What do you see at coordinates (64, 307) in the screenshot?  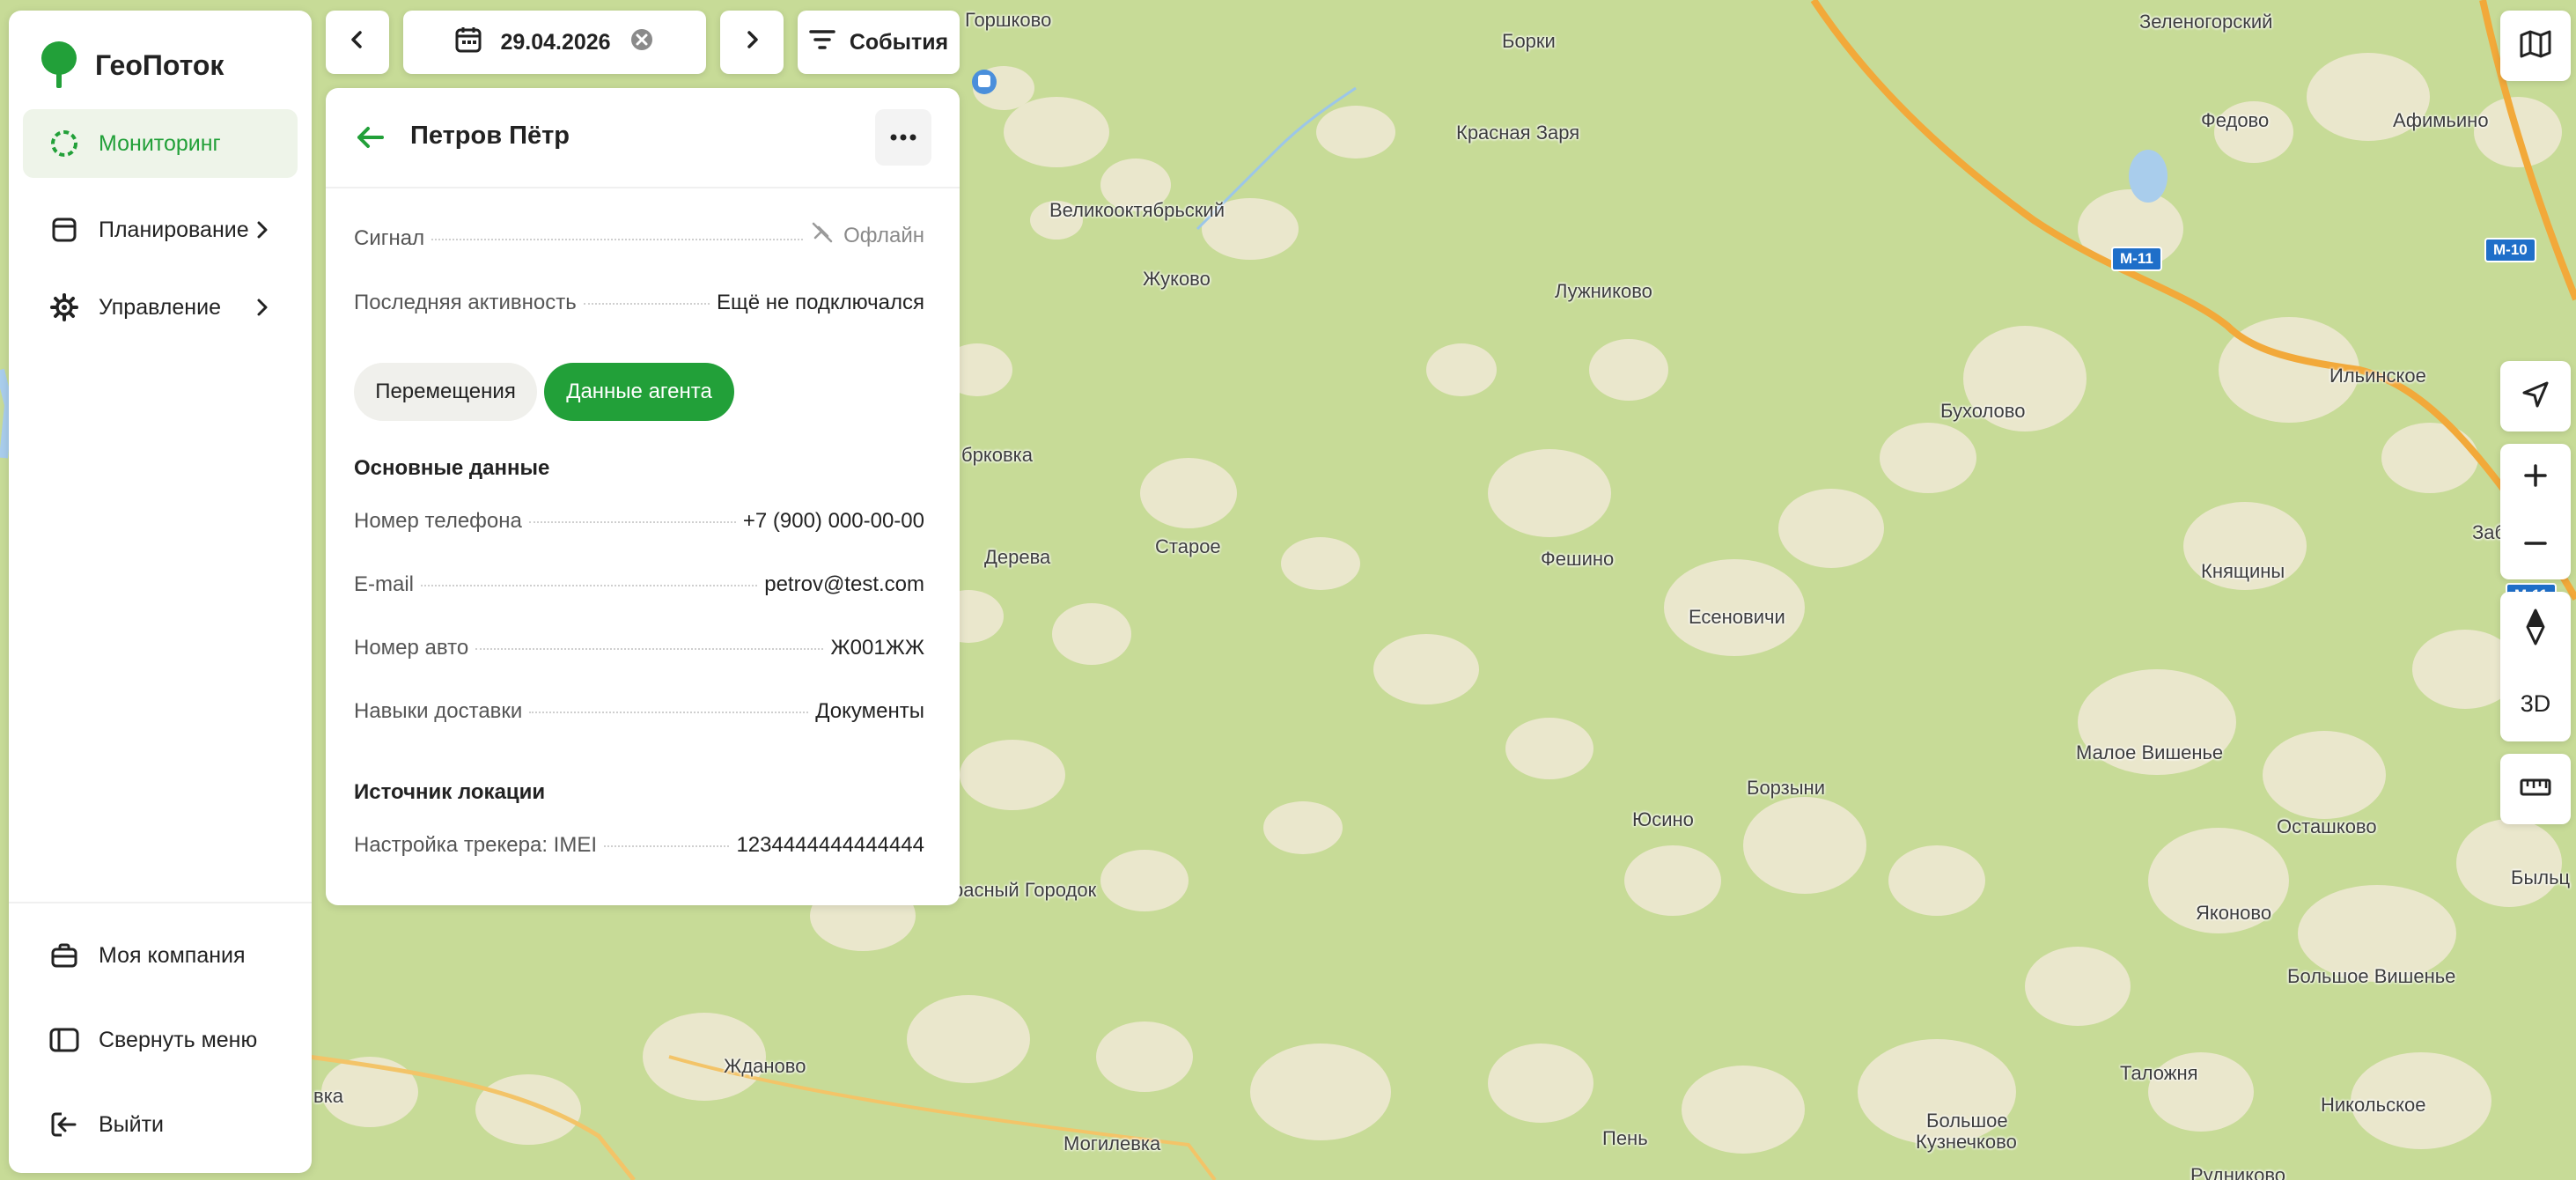 I see `gear-icon` at bounding box center [64, 307].